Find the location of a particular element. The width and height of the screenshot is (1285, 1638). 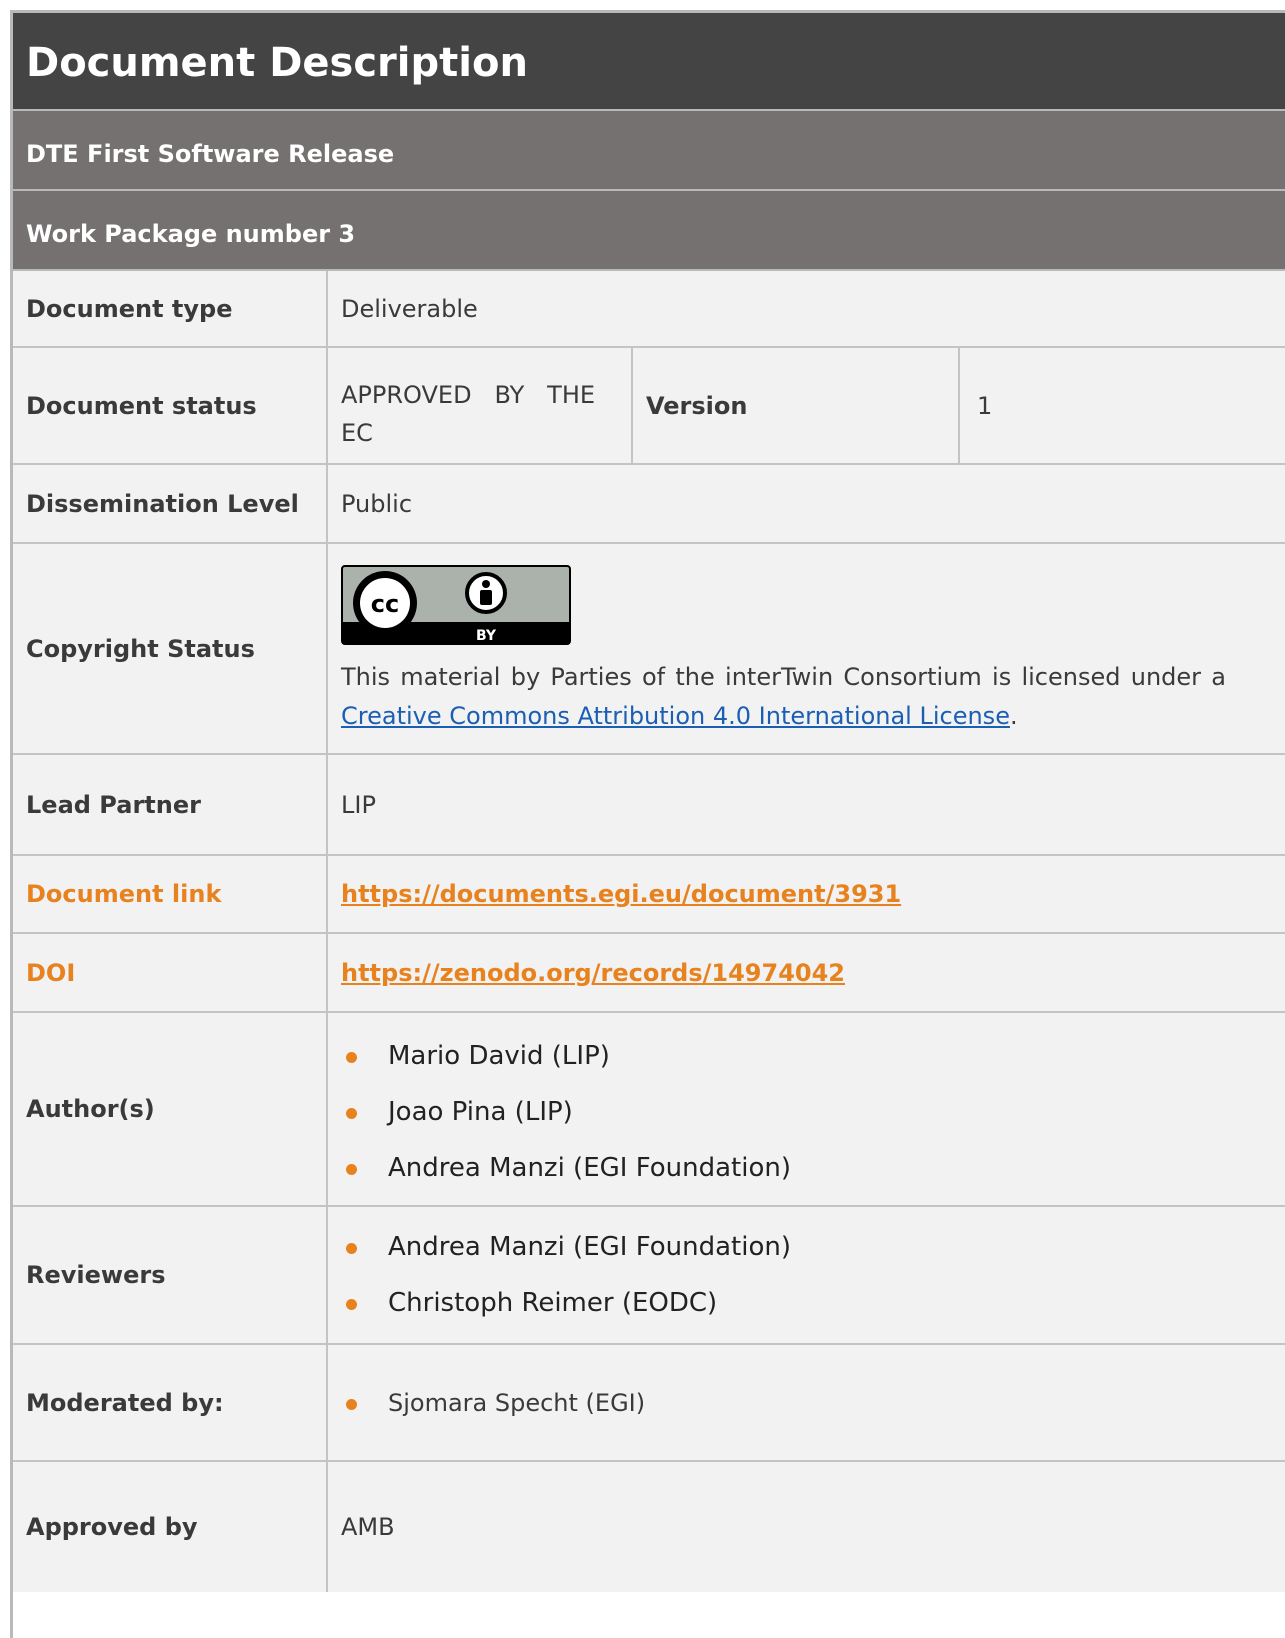

work-package-label: Work Package number 3 is located at coordinates (191, 234).